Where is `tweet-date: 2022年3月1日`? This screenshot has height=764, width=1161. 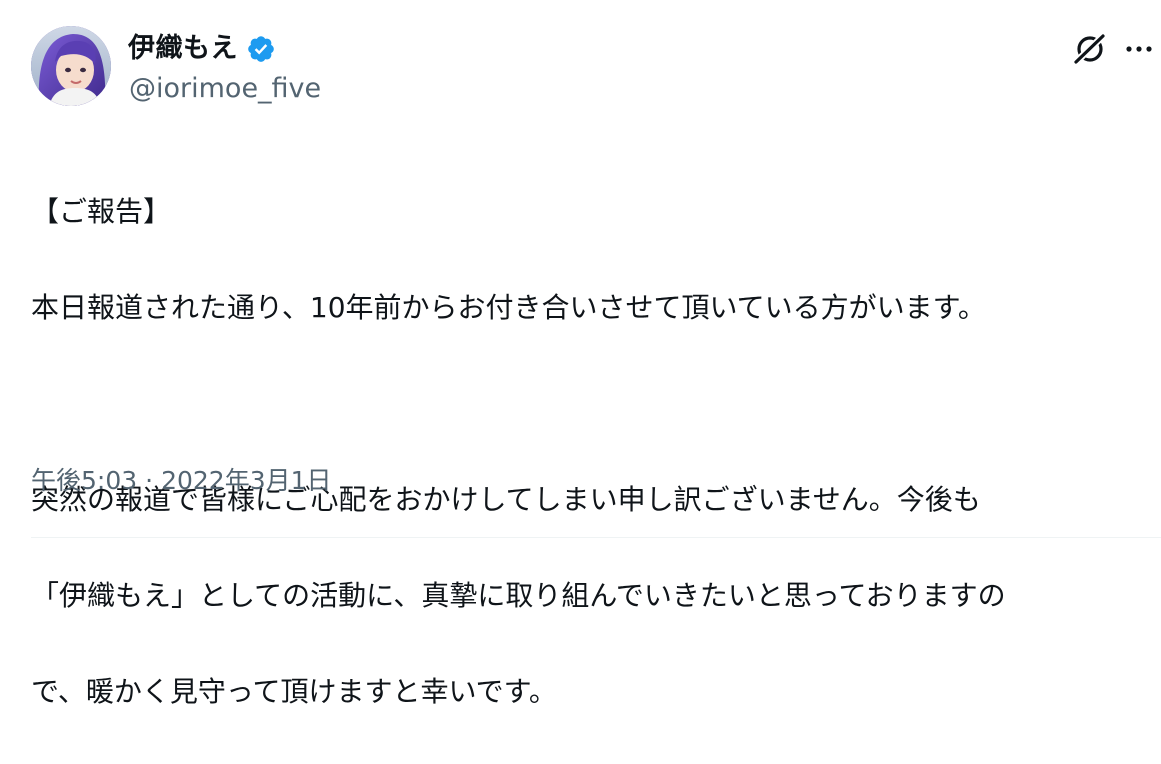 tweet-date: 2022年3月1日 is located at coordinates (246, 481).